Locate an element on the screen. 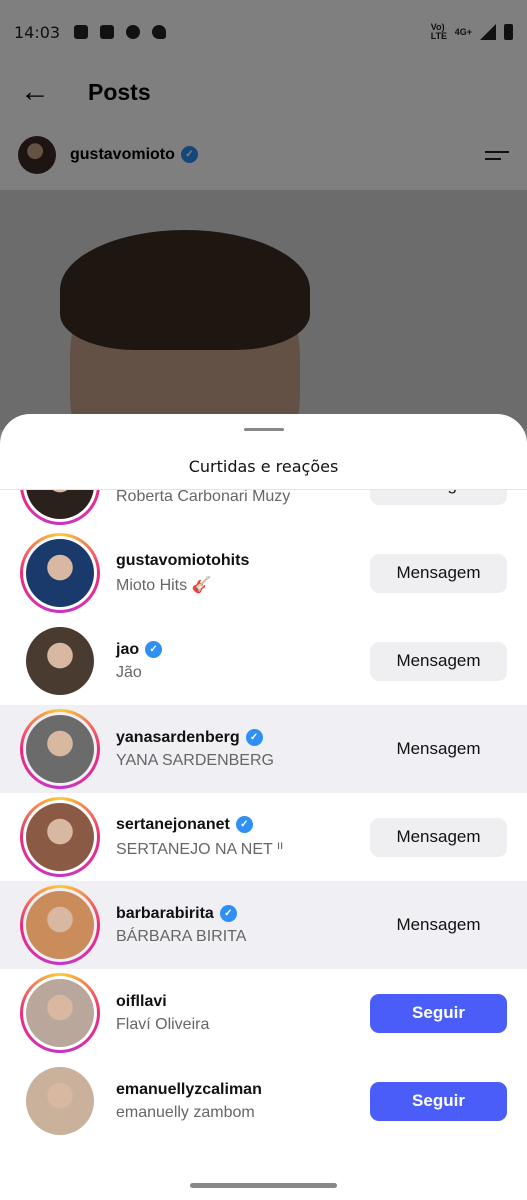 The image size is (527, 1200). username: emanuellyzcaliman is located at coordinates (243, 1090).